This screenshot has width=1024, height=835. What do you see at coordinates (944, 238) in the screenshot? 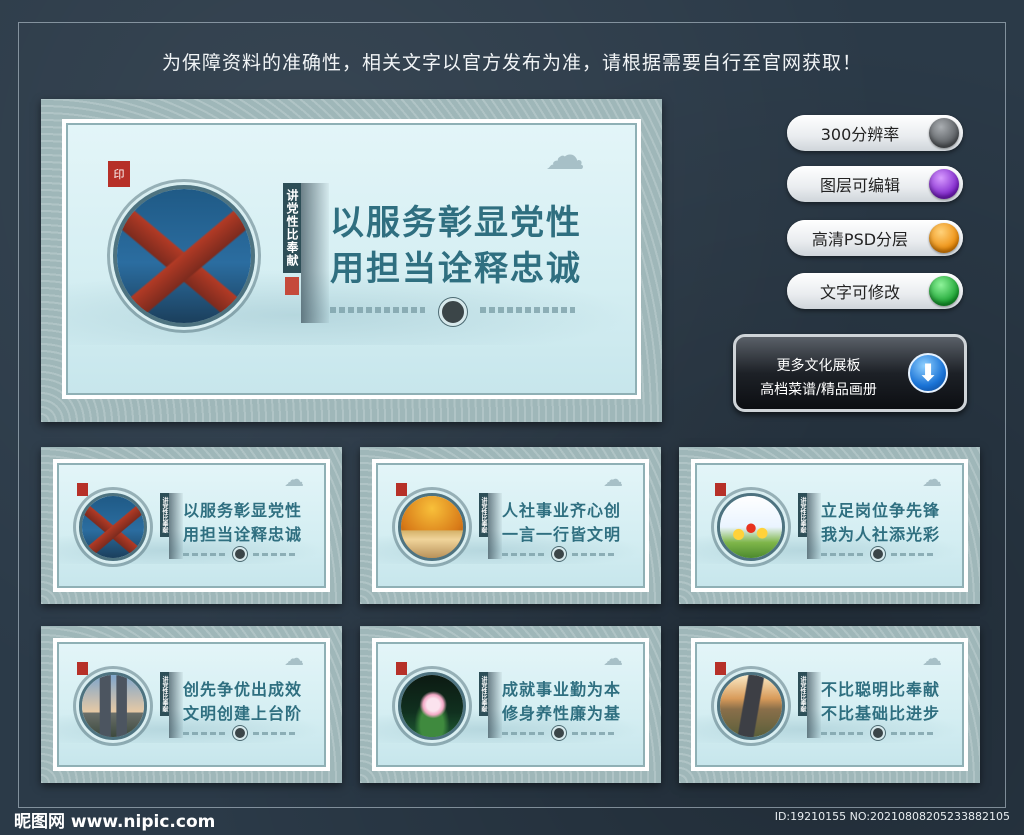
I see `orange-dot-icon` at bounding box center [944, 238].